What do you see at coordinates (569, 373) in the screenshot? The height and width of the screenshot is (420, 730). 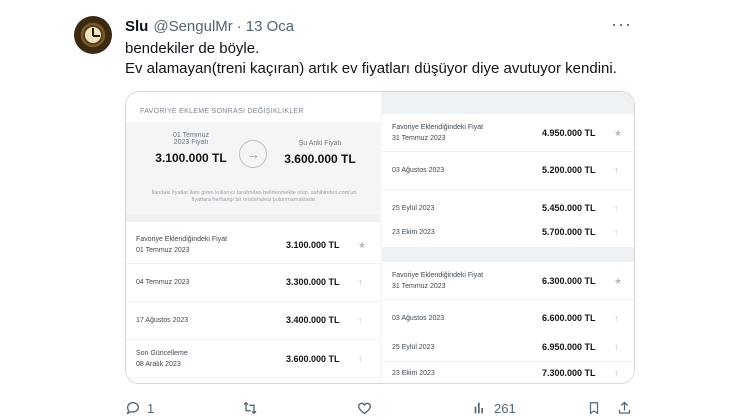 I see `row-price: 7.300.000 TL` at bounding box center [569, 373].